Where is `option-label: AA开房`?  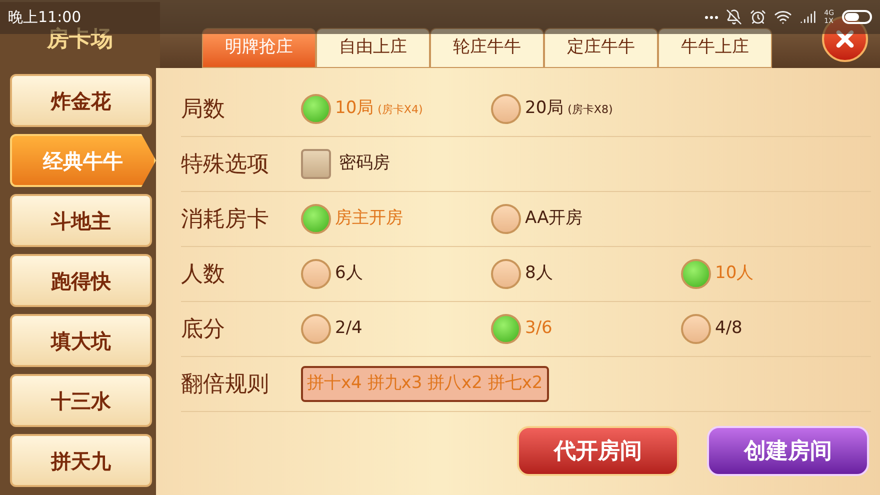
option-label: AA开房 is located at coordinates (554, 218).